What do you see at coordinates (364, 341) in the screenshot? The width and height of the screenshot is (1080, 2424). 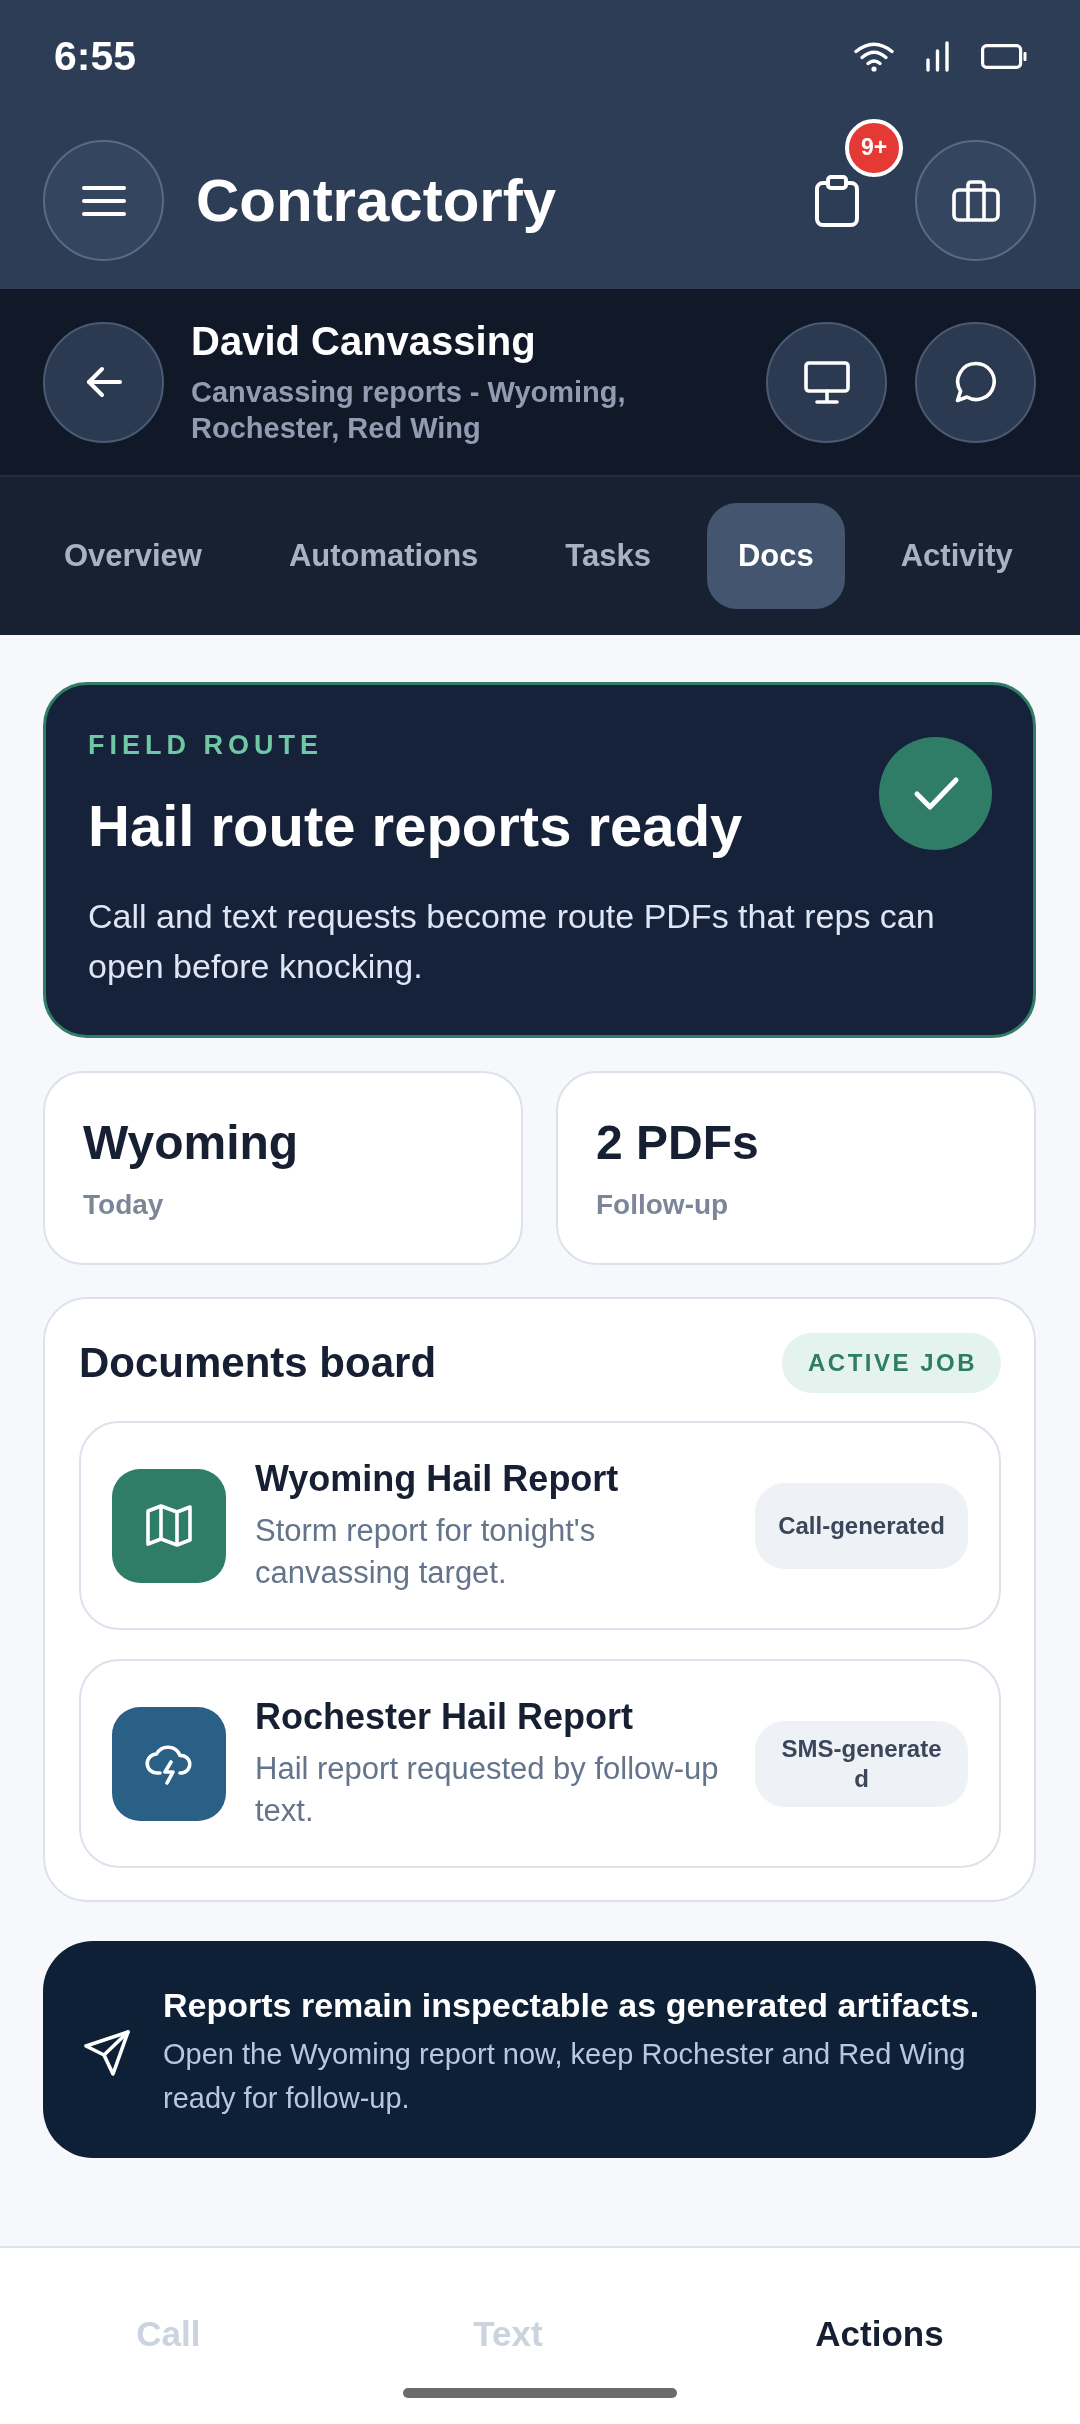 I see `job-title: David Canvassing` at bounding box center [364, 341].